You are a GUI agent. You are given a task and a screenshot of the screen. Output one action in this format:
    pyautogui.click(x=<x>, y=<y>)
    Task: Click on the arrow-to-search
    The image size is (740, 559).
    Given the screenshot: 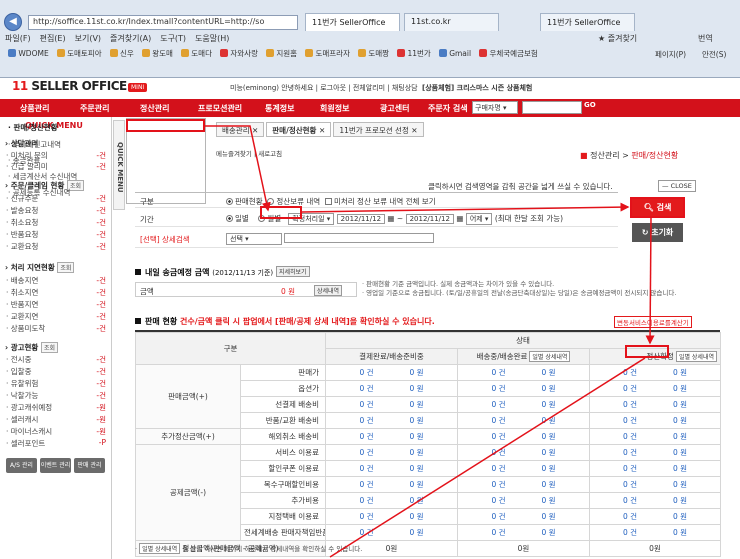 What is the action you would take?
    pyautogui.click(x=465, y=207)
    